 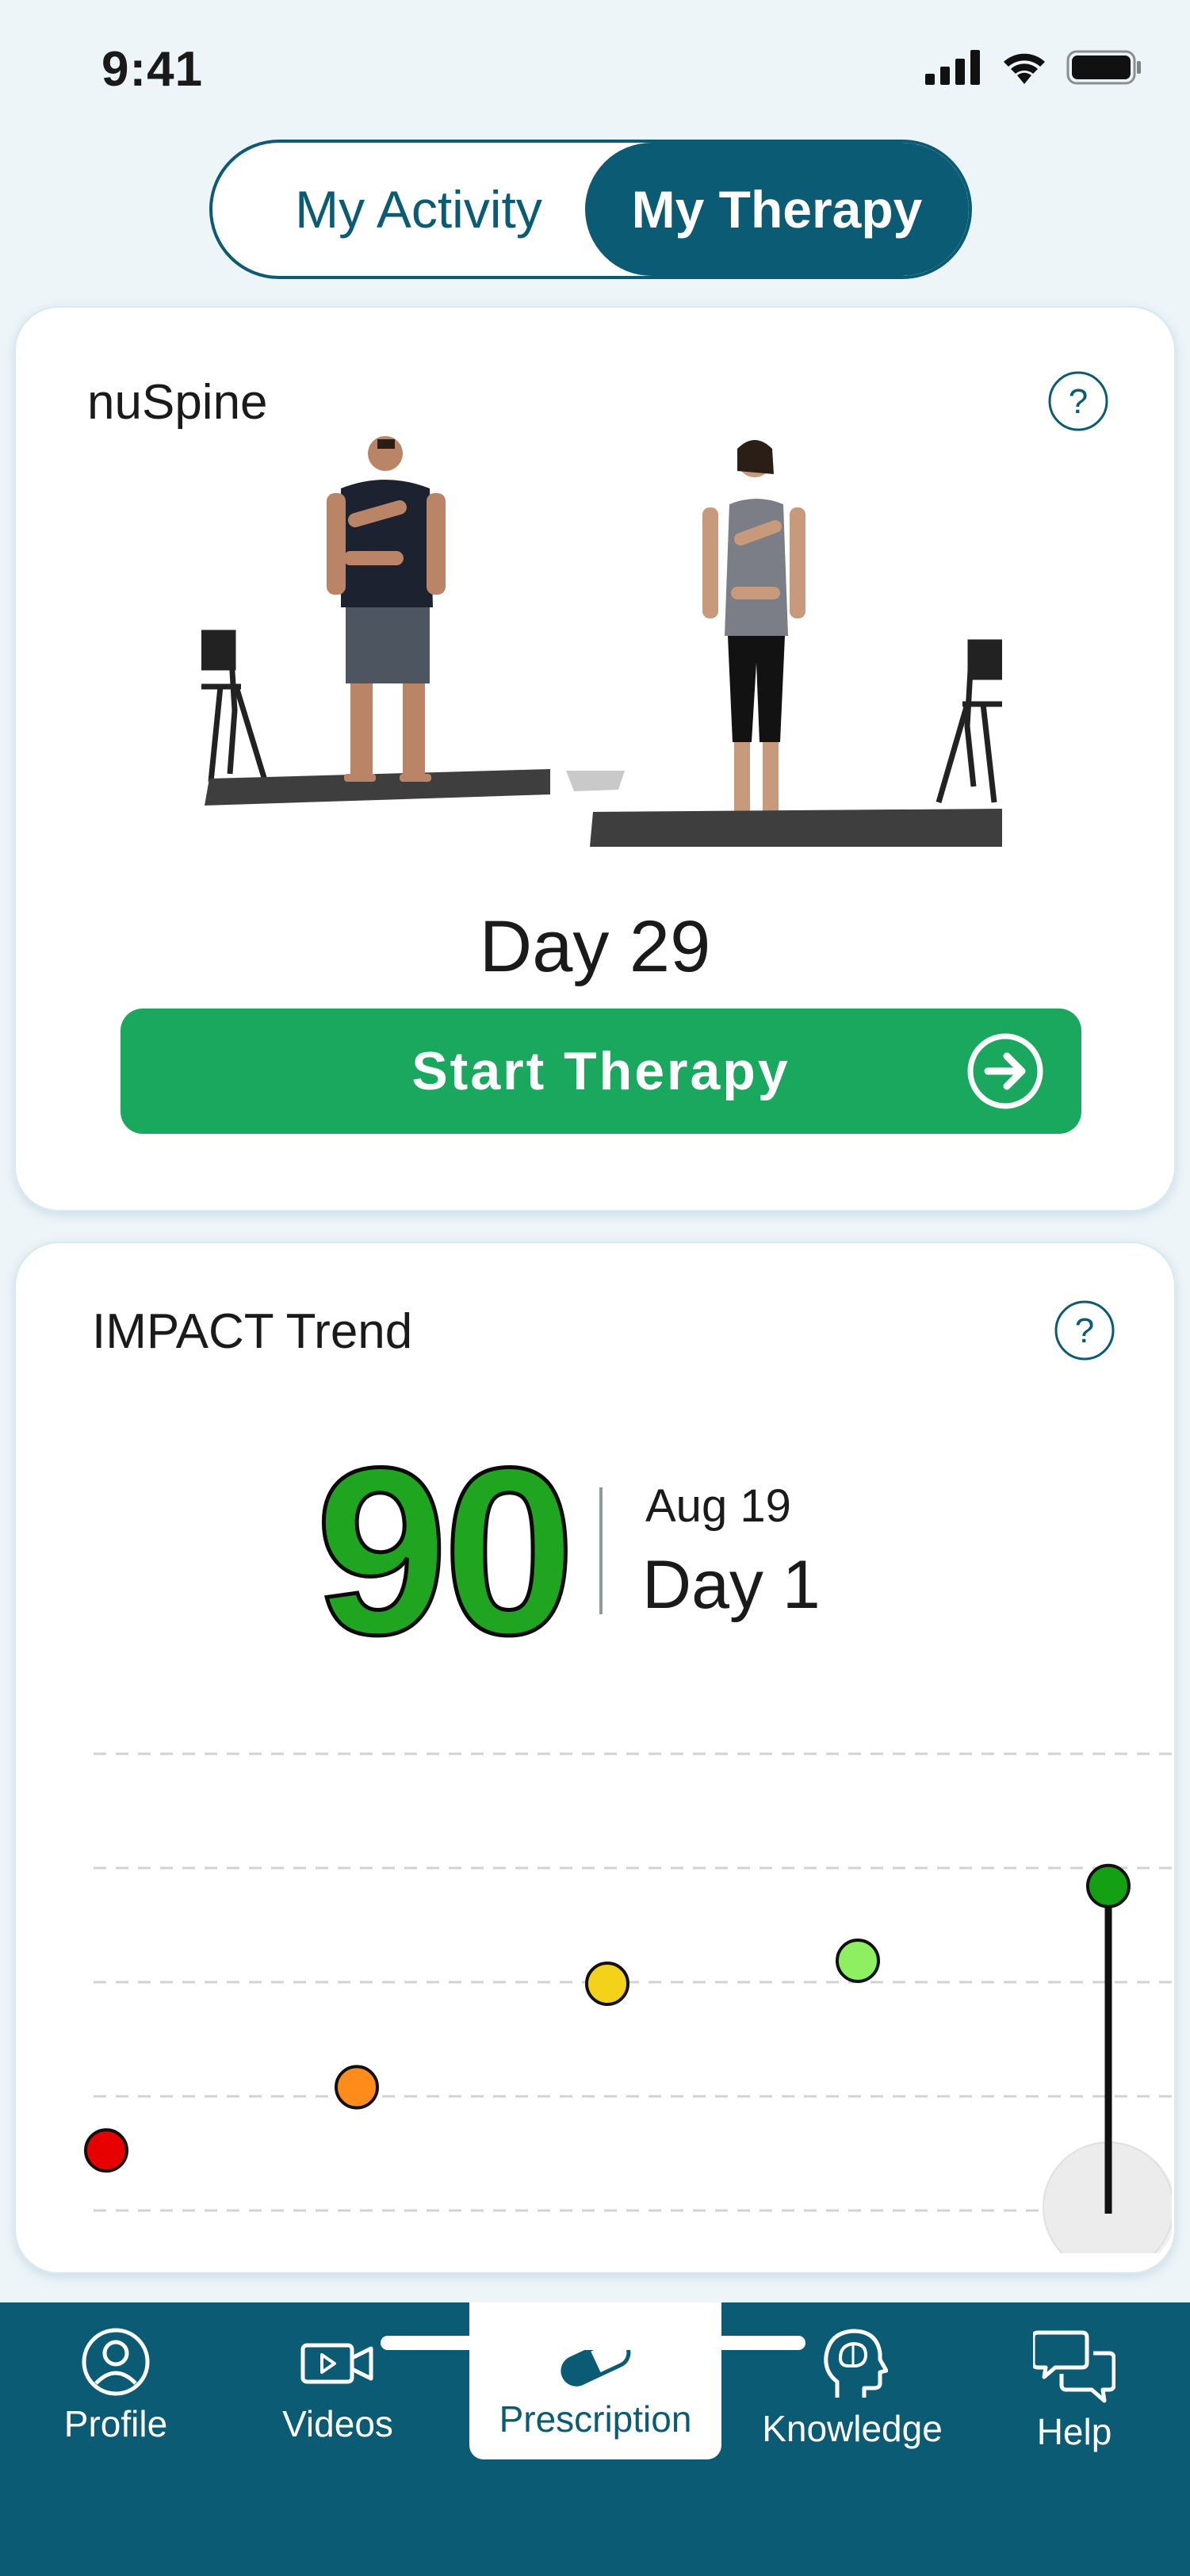 I want to click on tab-my-activity: My Activity, so click(x=418, y=209).